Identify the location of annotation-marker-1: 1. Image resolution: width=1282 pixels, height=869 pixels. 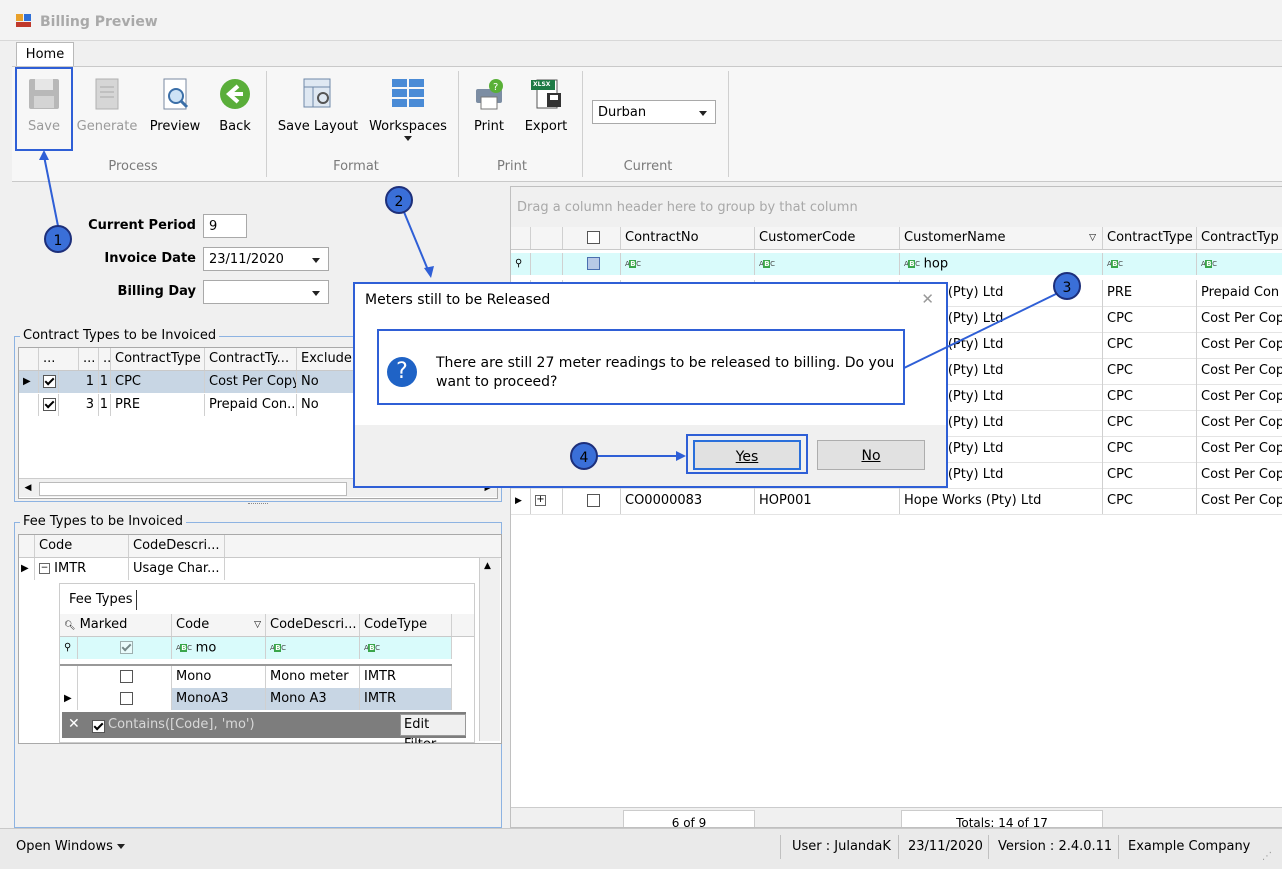
(58, 239).